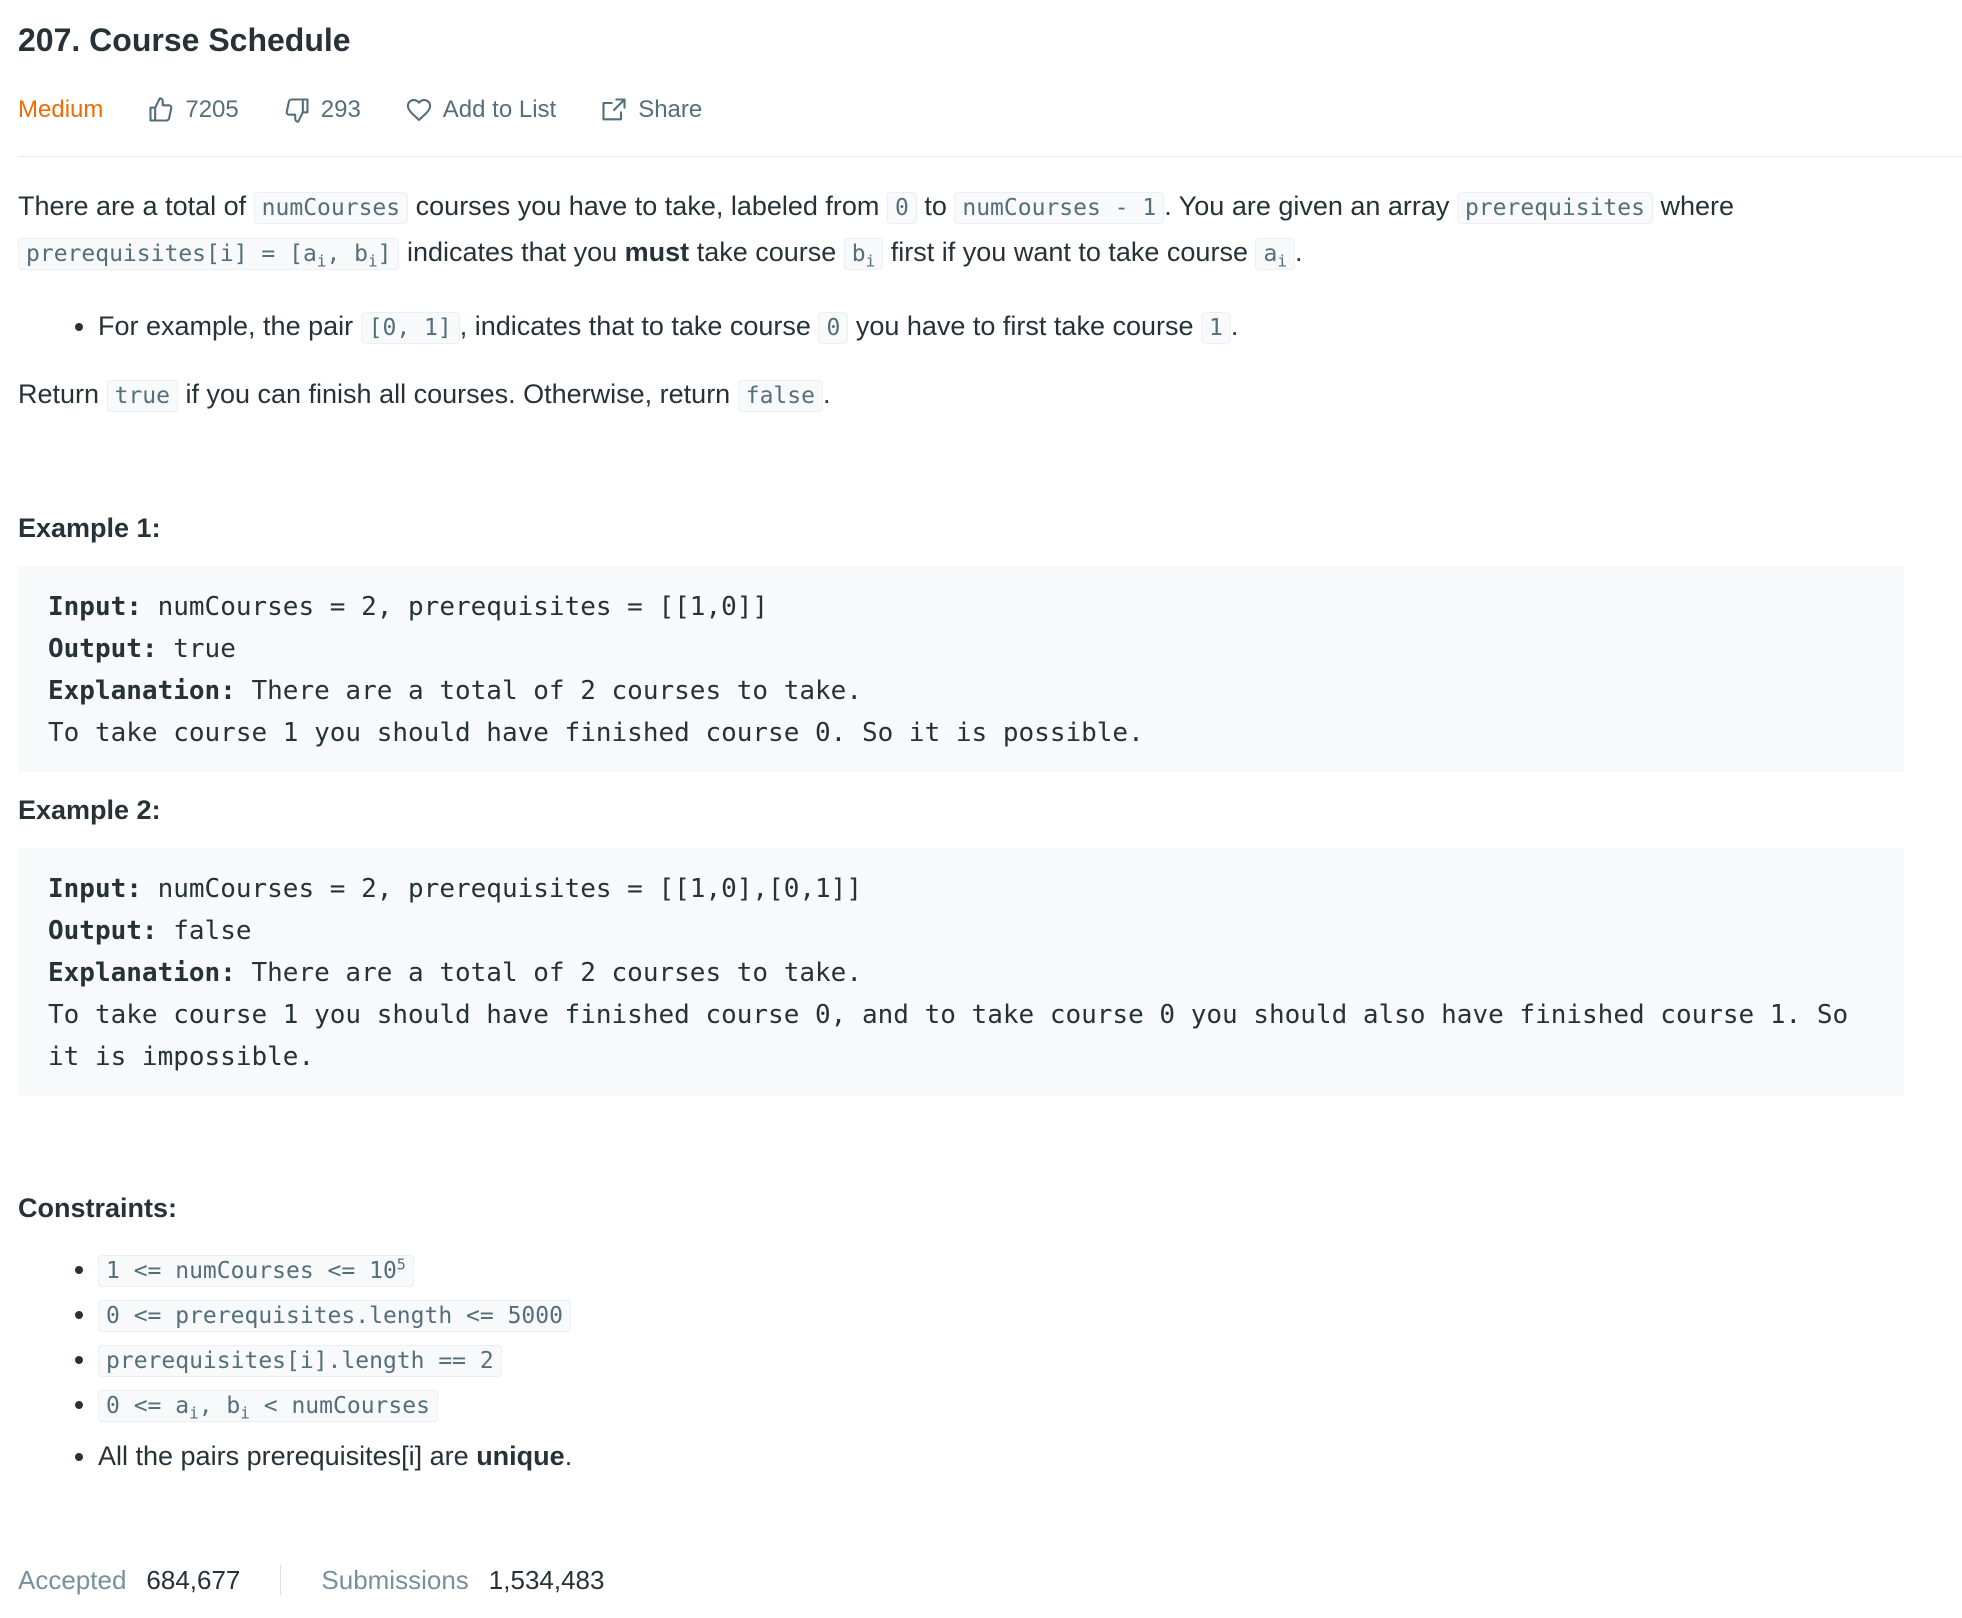  I want to click on text-segment: where, so click(1697, 206).